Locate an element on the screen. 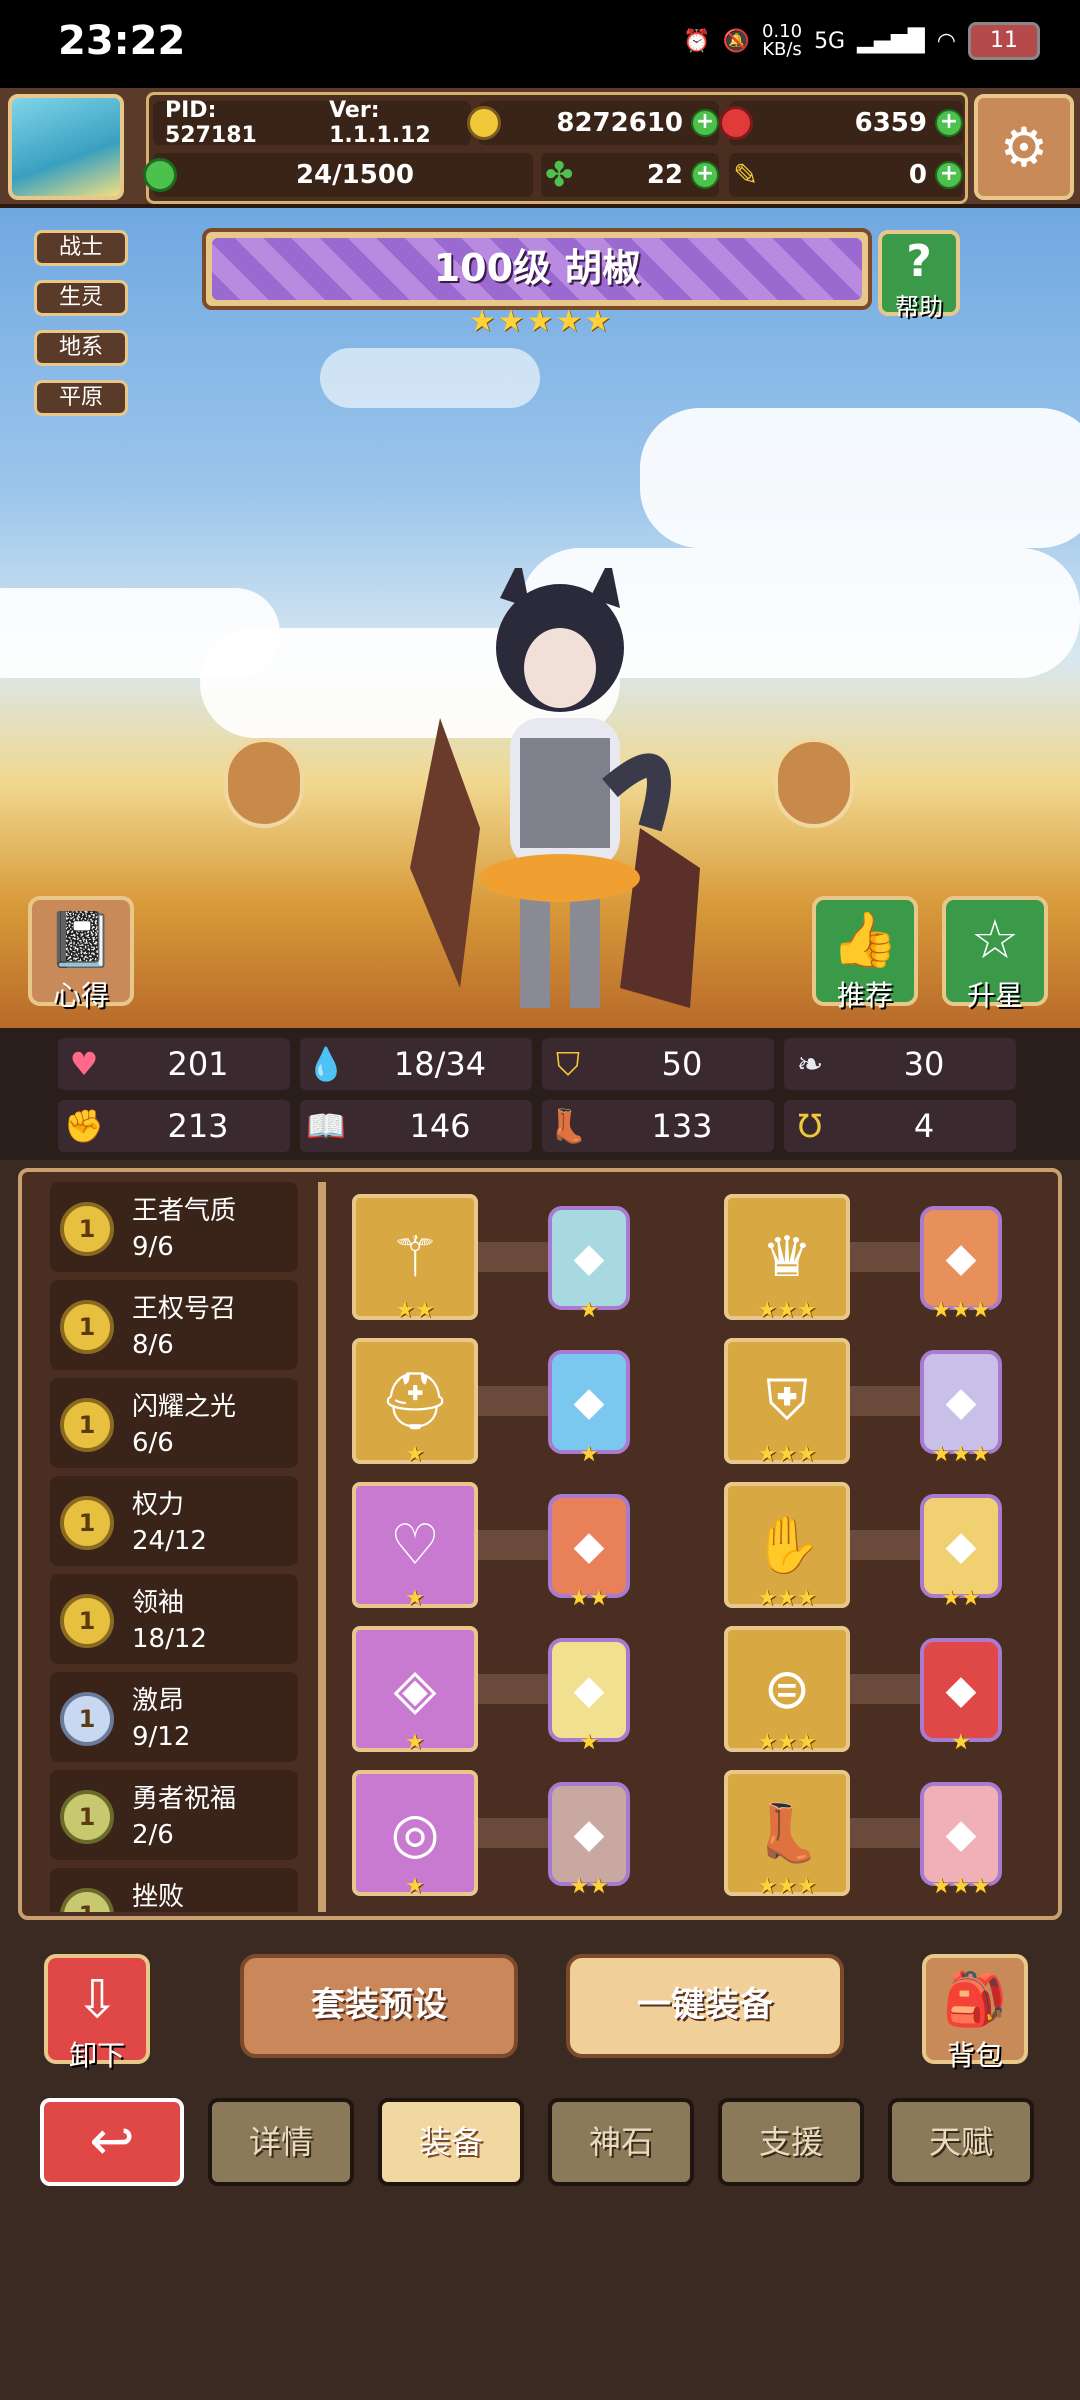 The height and width of the screenshot is (2400, 1080). net-speed: 0.10 KB/s is located at coordinates (782, 40).